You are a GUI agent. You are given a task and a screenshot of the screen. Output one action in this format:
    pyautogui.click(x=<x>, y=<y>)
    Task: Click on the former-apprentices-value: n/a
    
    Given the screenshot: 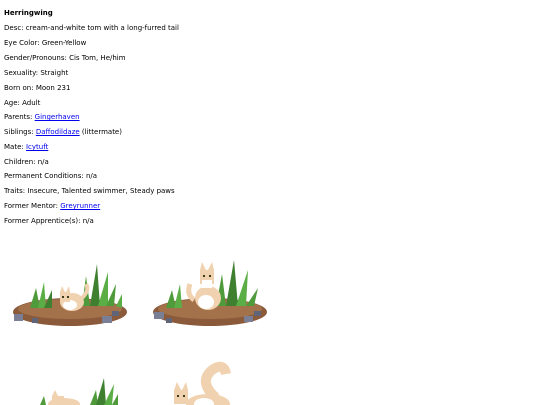 What is the action you would take?
    pyautogui.click(x=88, y=221)
    